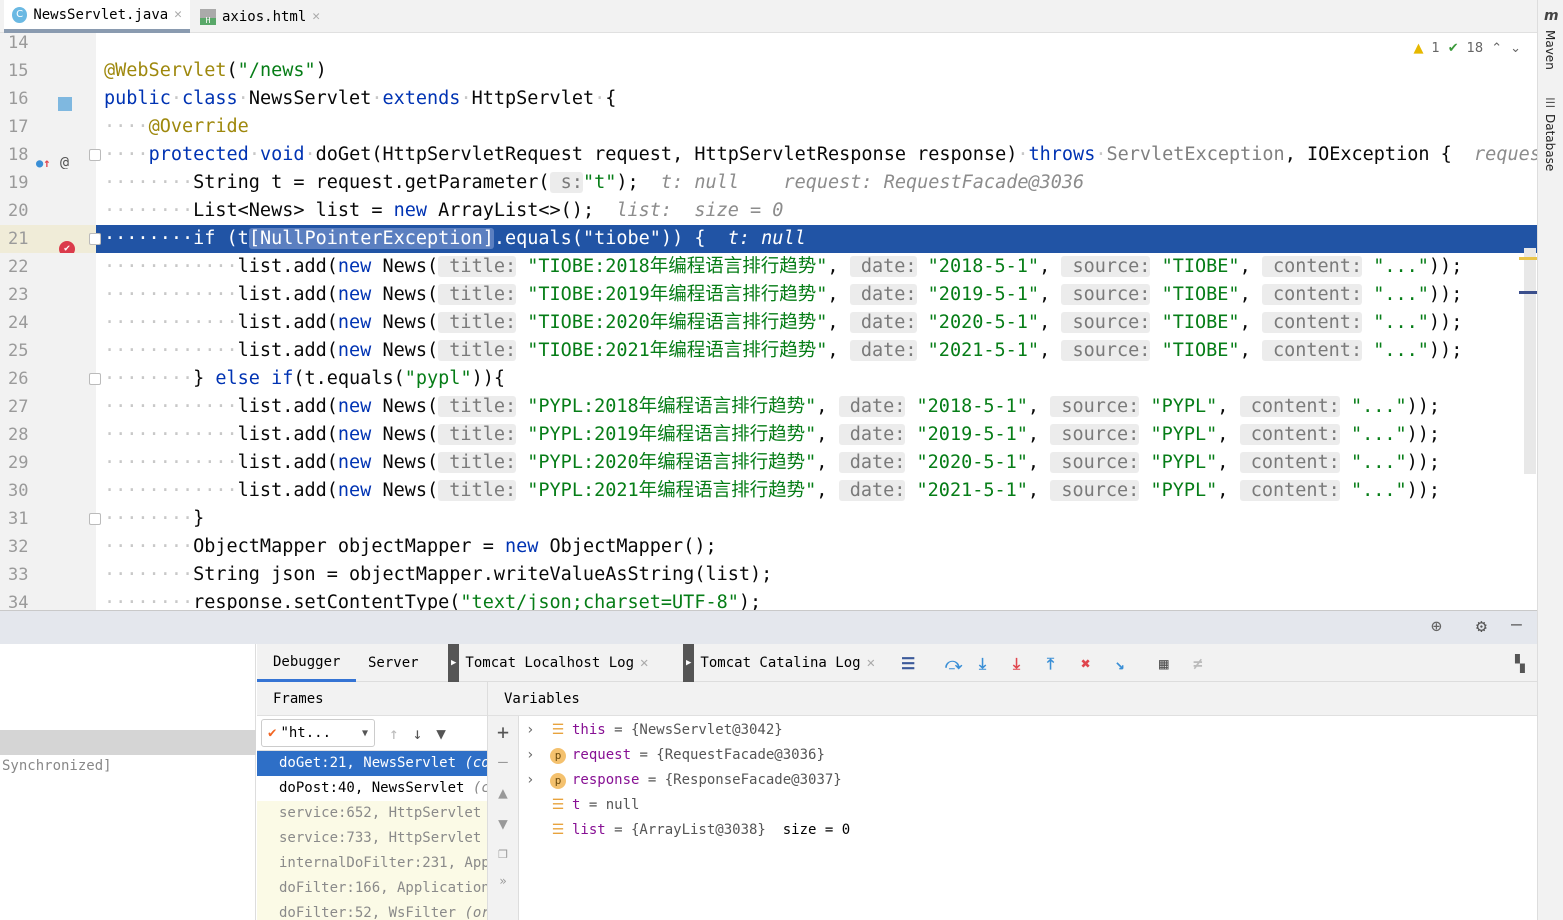 Image resolution: width=1563 pixels, height=920 pixels. I want to click on frame-item: service:733, HttpServlet (, so click(372, 838).